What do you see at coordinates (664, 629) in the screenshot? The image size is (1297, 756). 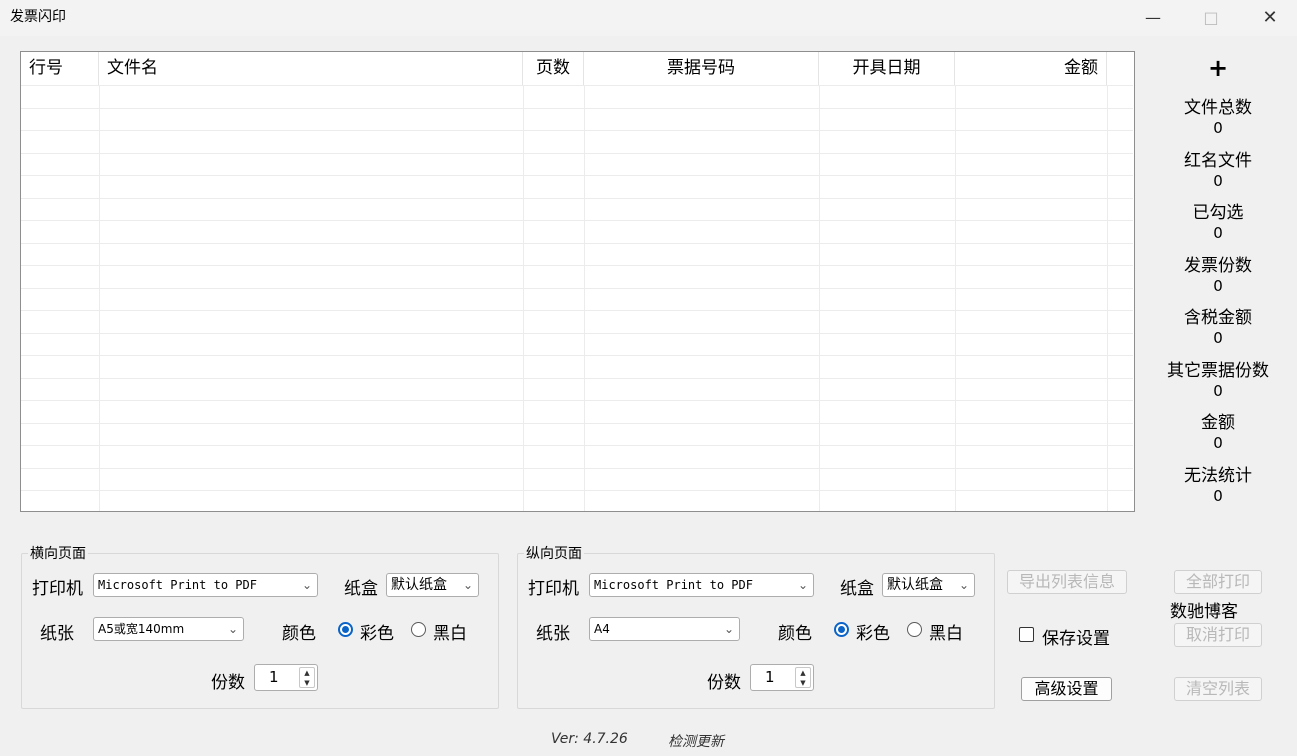 I see `portrait-paper-select: A4 ⌄` at bounding box center [664, 629].